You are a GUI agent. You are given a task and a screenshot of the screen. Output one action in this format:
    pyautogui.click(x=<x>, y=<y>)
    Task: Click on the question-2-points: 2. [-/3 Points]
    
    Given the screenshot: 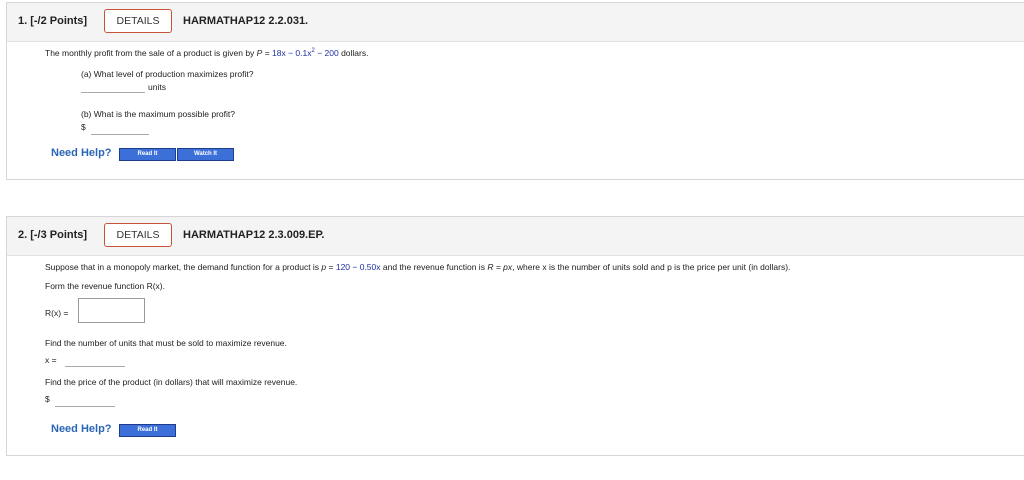 What is the action you would take?
    pyautogui.click(x=53, y=235)
    